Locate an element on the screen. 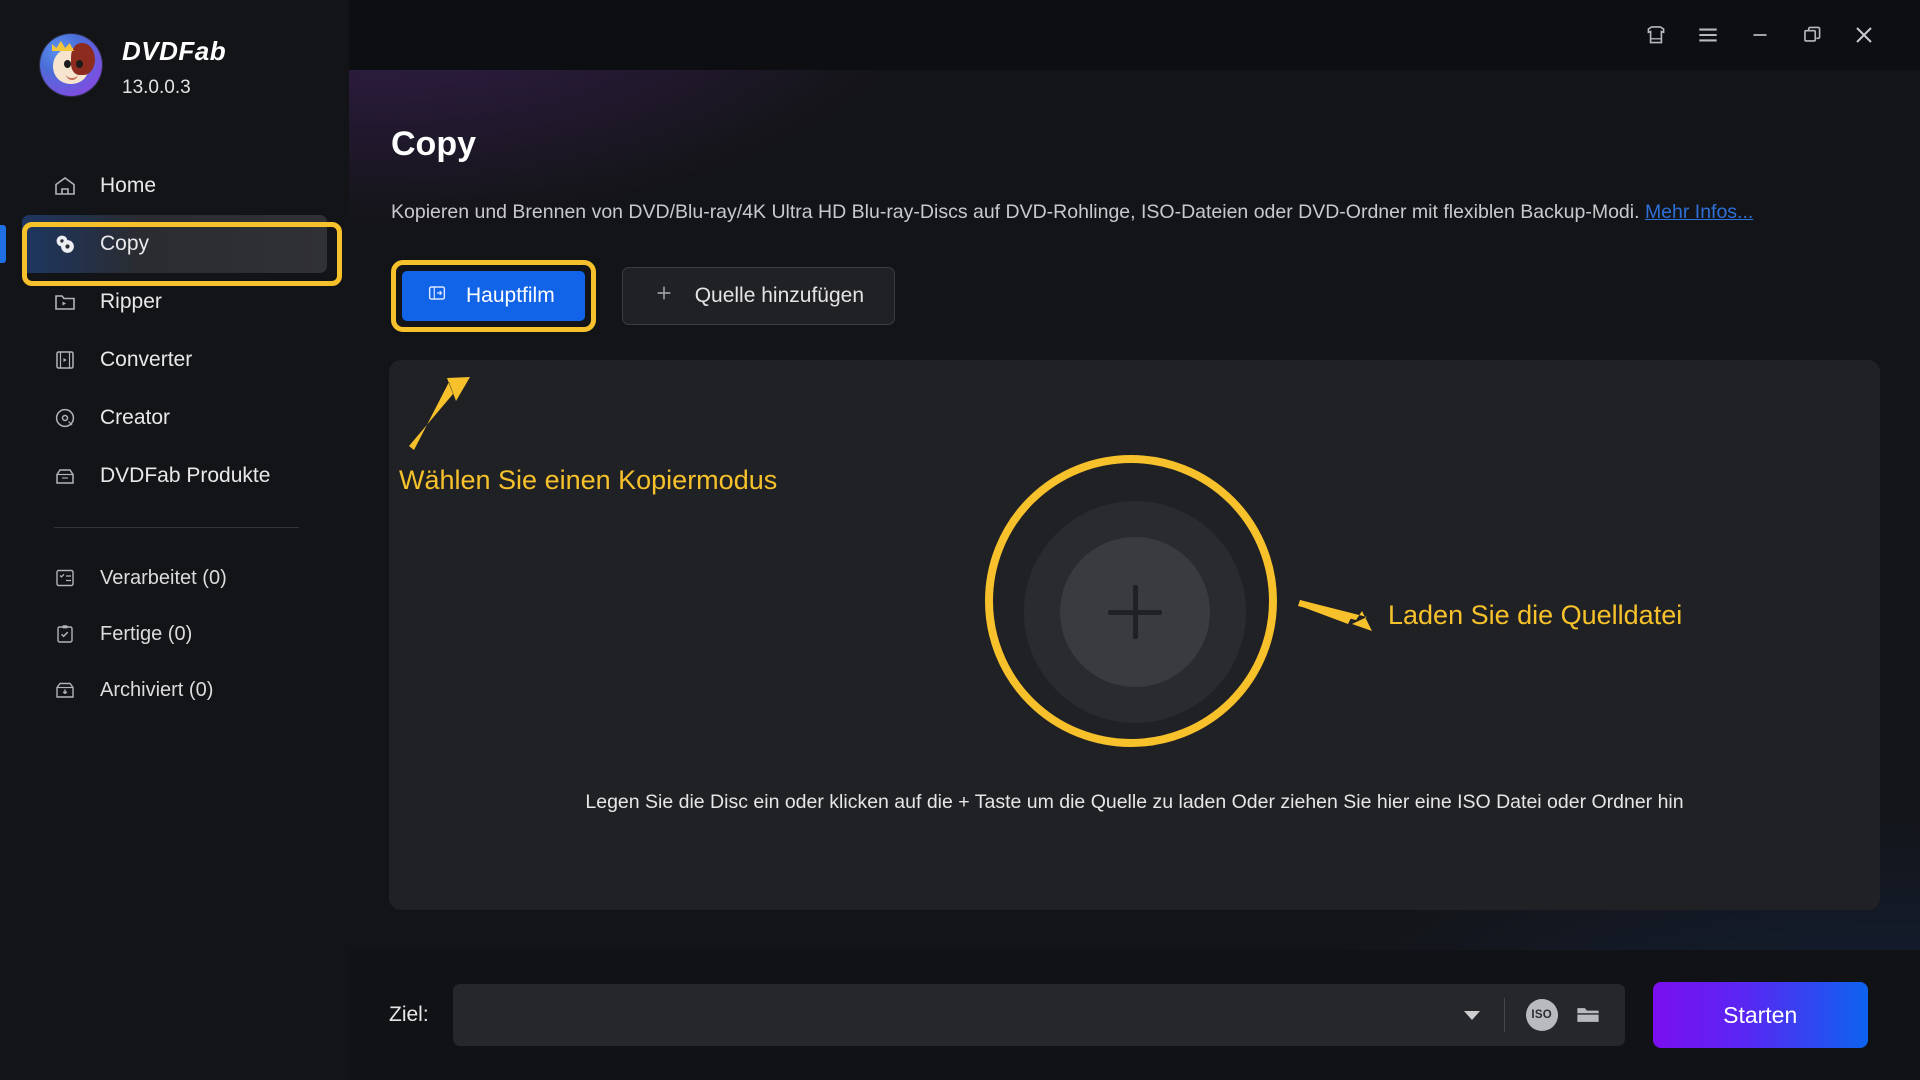 The width and height of the screenshot is (1920, 1080). maximize-icon is located at coordinates (1812, 35).